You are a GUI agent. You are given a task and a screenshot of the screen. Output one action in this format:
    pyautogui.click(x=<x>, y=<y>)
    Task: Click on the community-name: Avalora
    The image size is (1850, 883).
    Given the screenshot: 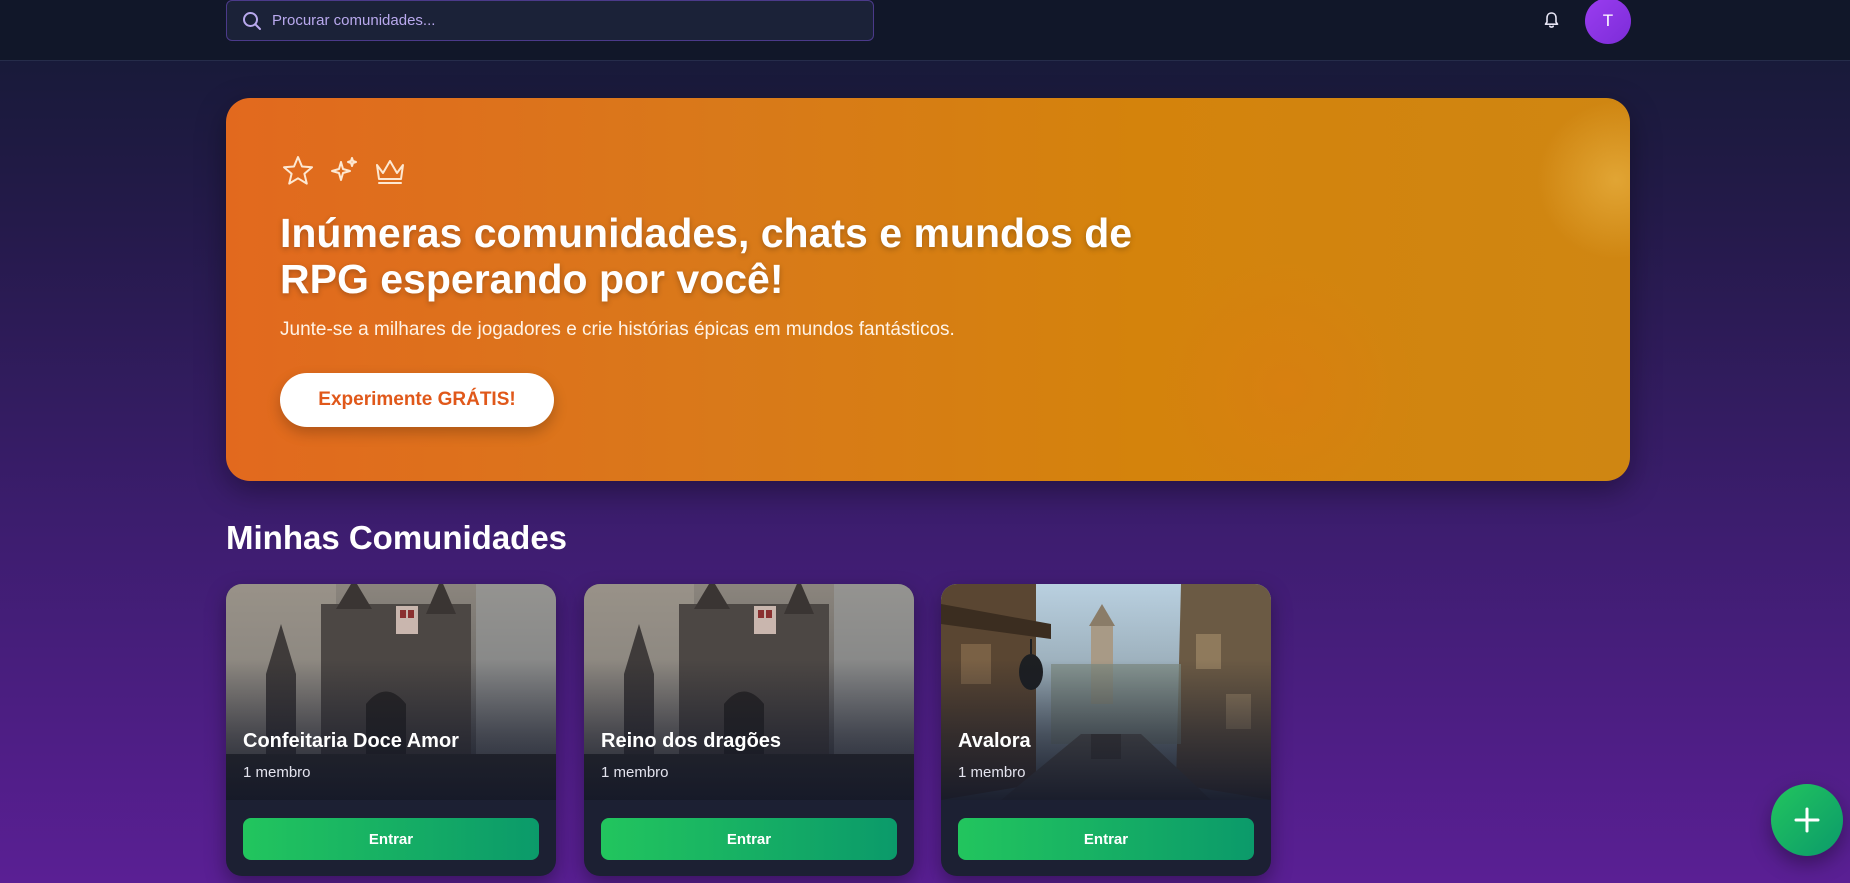 What is the action you would take?
    pyautogui.click(x=994, y=741)
    